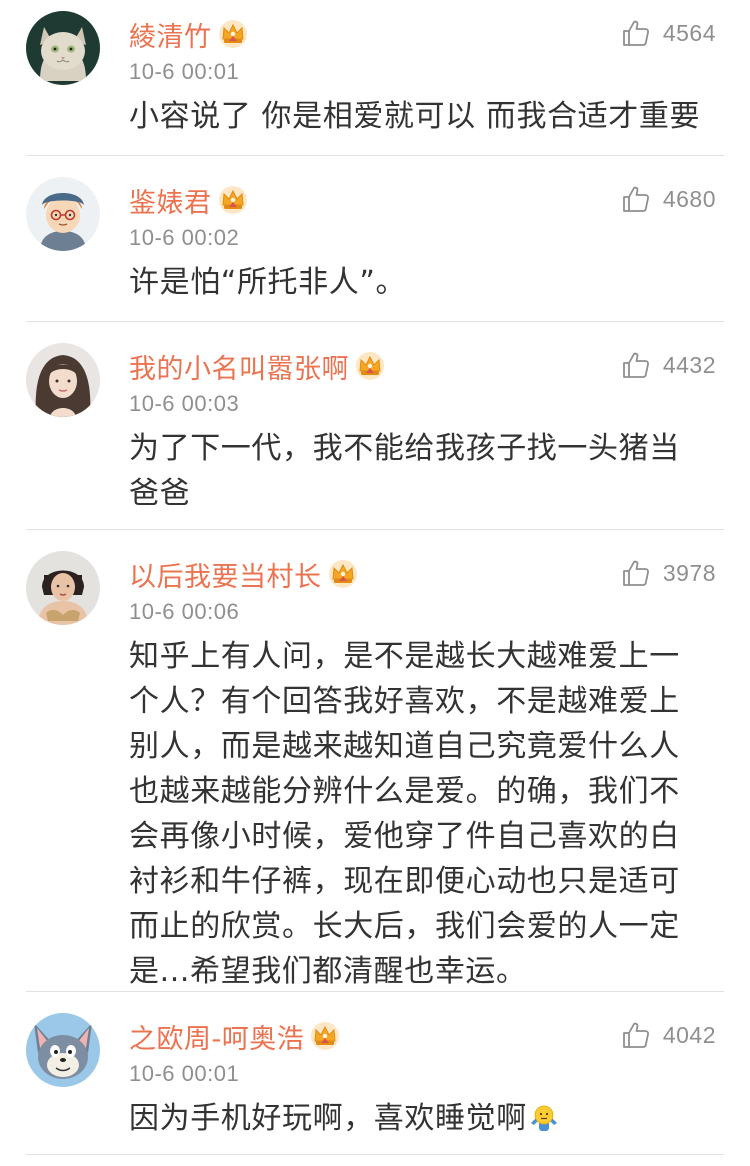 This screenshot has width=750, height=1166. Describe the element at coordinates (375, 1084) in the screenshot. I see `comment-item: 之欧周-呵奥浩 10-6 00:01 4042 因为手机好玩啊，喜欢睡觉啊` at that location.